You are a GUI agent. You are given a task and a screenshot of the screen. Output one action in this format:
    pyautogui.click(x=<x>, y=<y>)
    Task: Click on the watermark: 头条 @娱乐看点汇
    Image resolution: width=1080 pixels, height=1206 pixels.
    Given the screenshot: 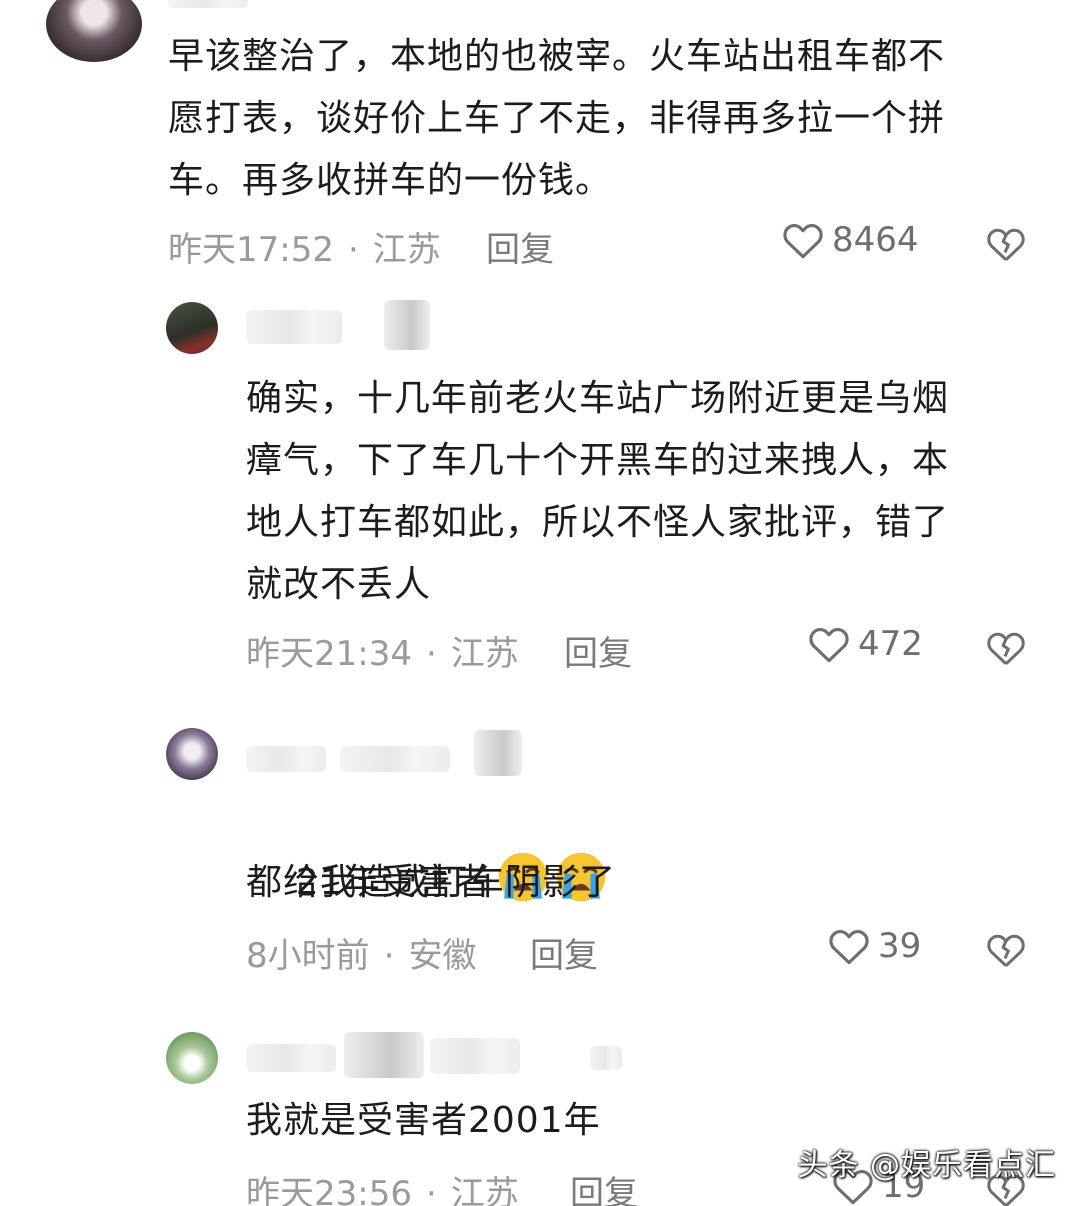 What is the action you would take?
    pyautogui.click(x=926, y=1165)
    